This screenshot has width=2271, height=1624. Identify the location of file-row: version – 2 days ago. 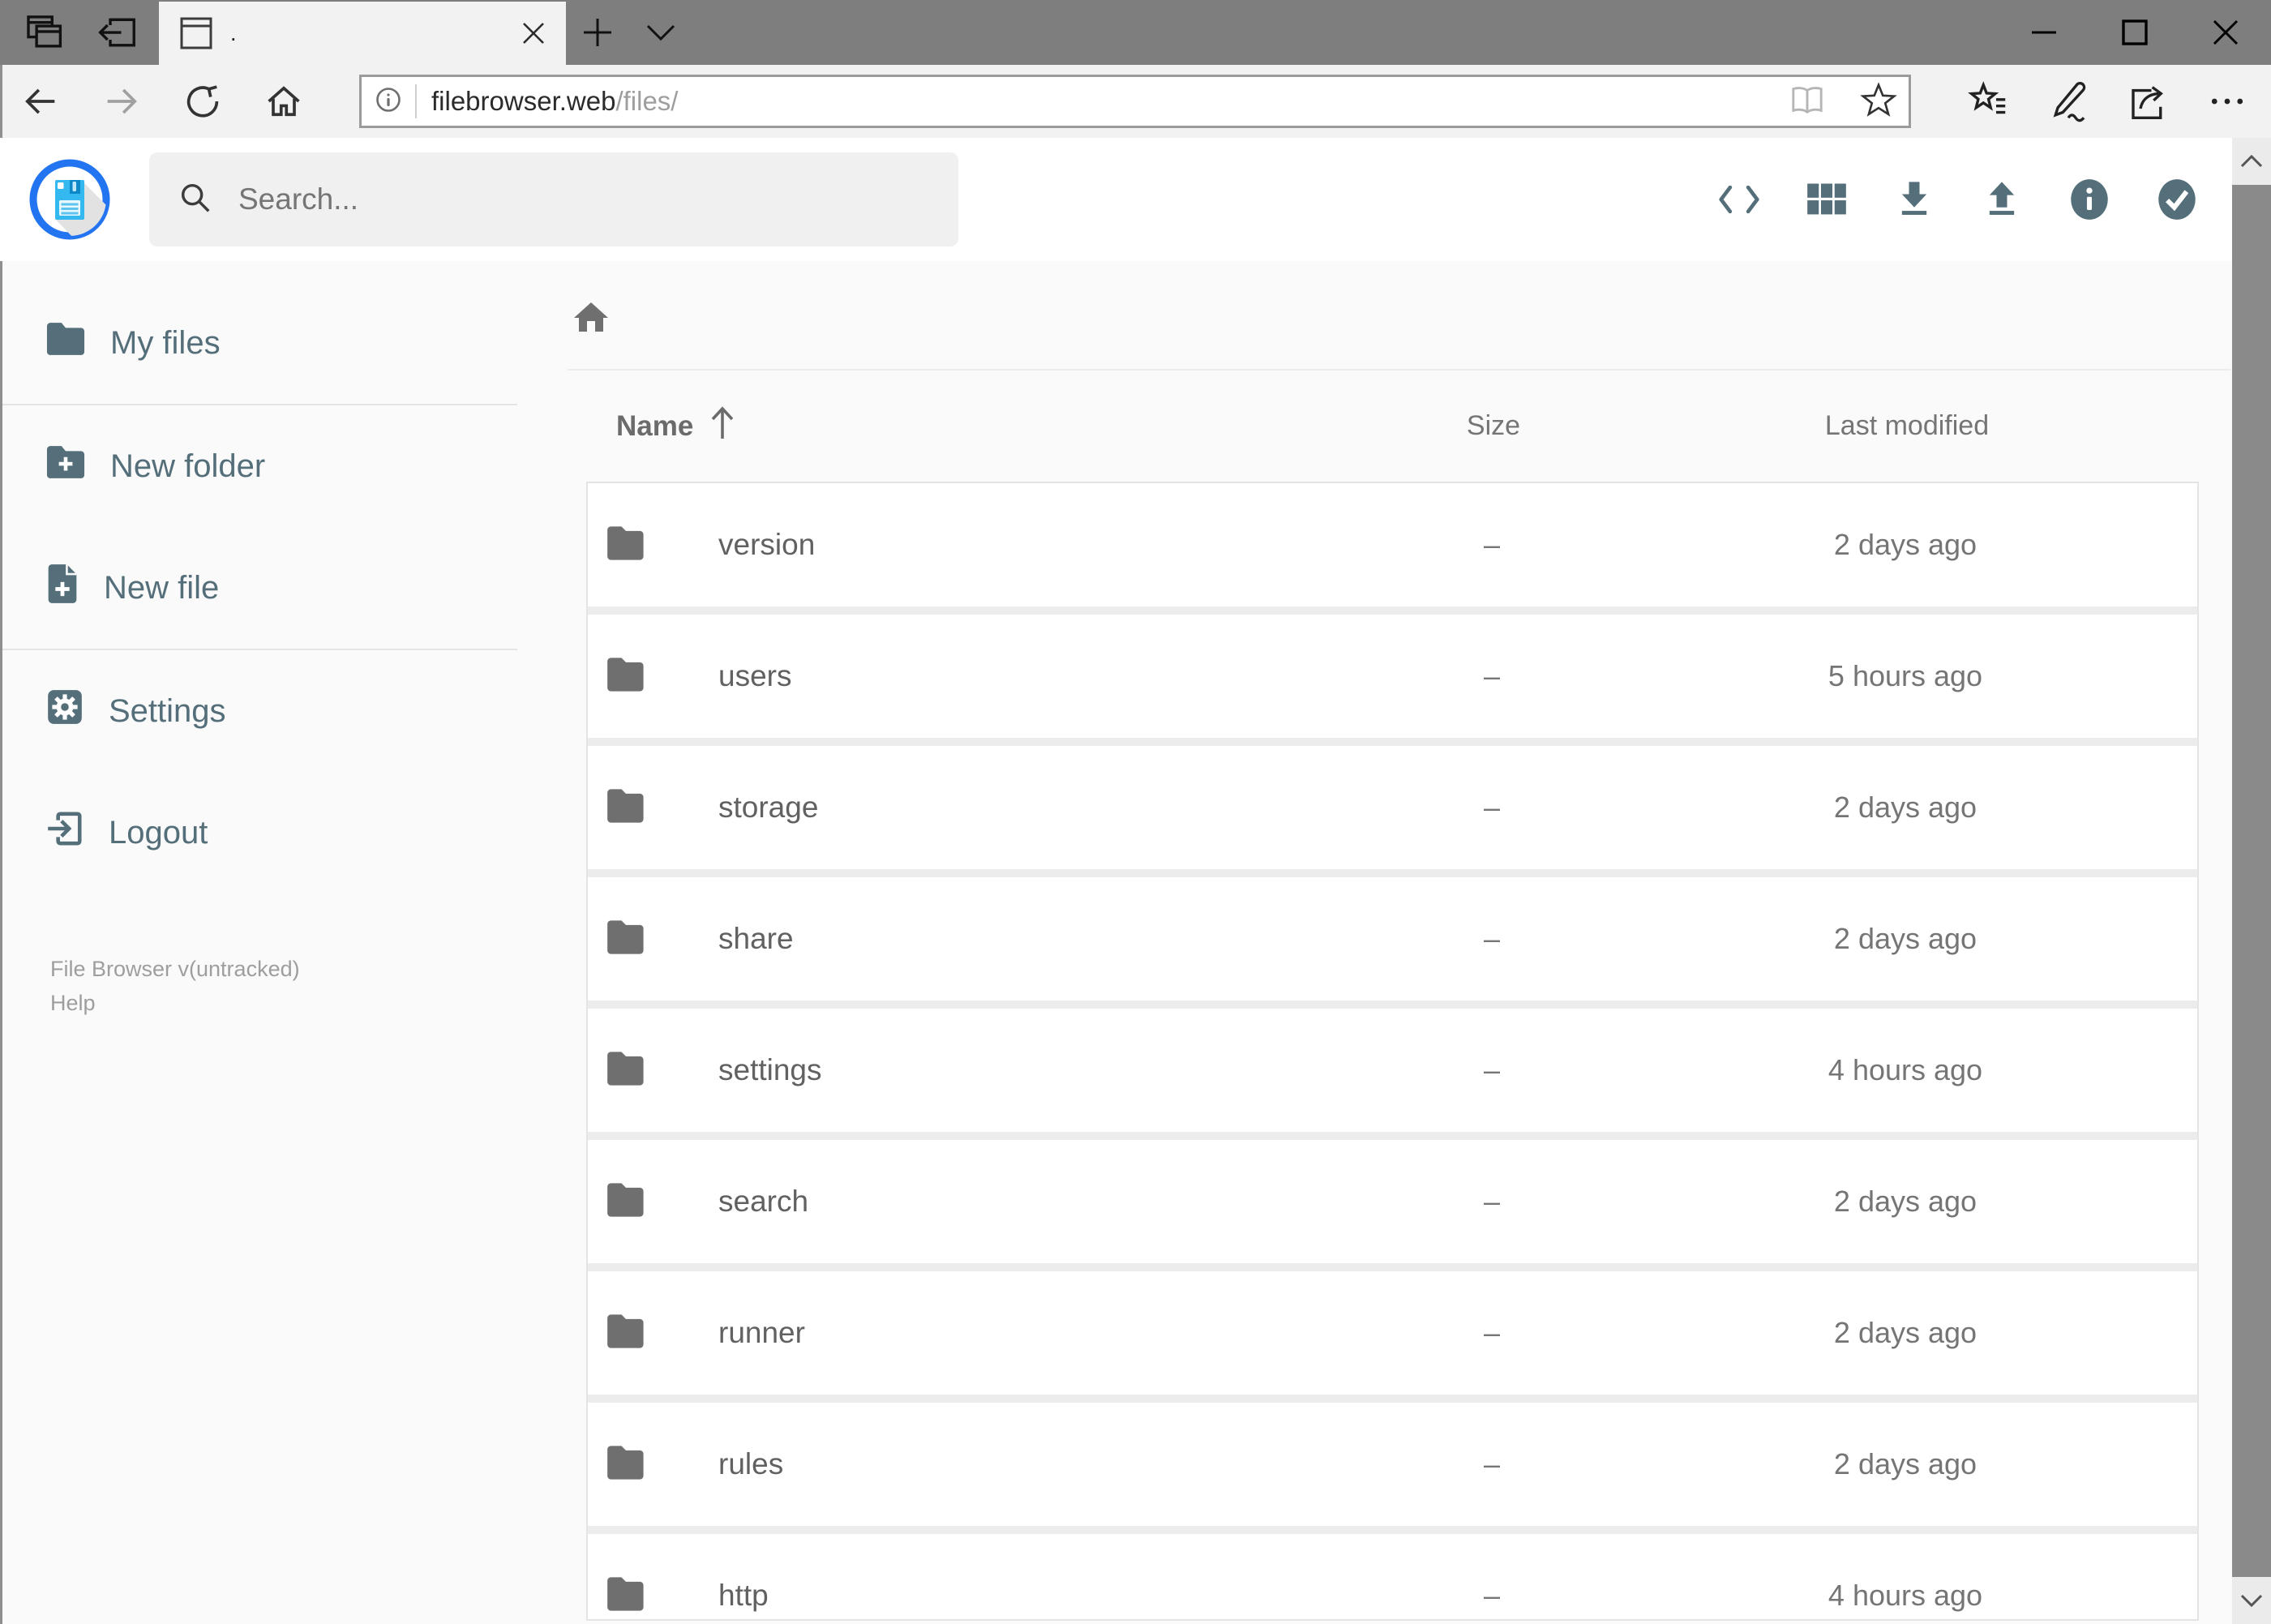
(1393, 545).